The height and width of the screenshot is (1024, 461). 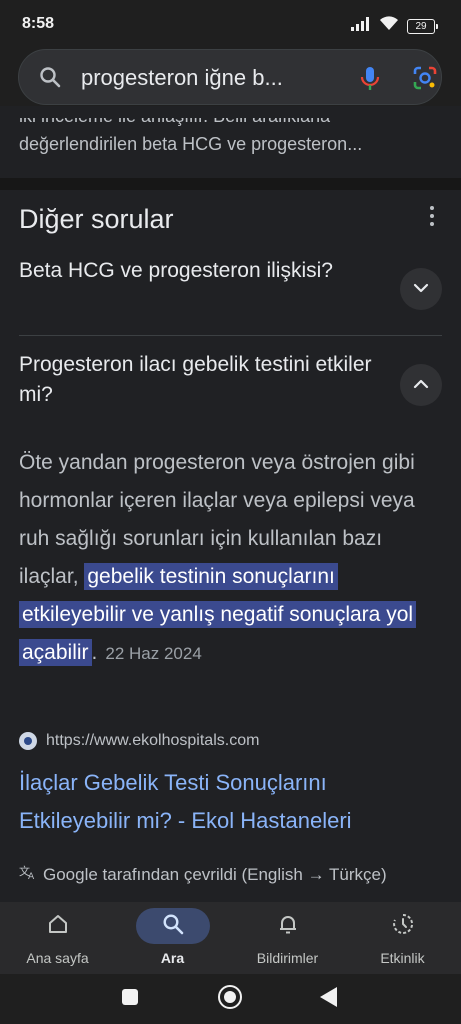 What do you see at coordinates (432, 216) in the screenshot?
I see `more-options-icon` at bounding box center [432, 216].